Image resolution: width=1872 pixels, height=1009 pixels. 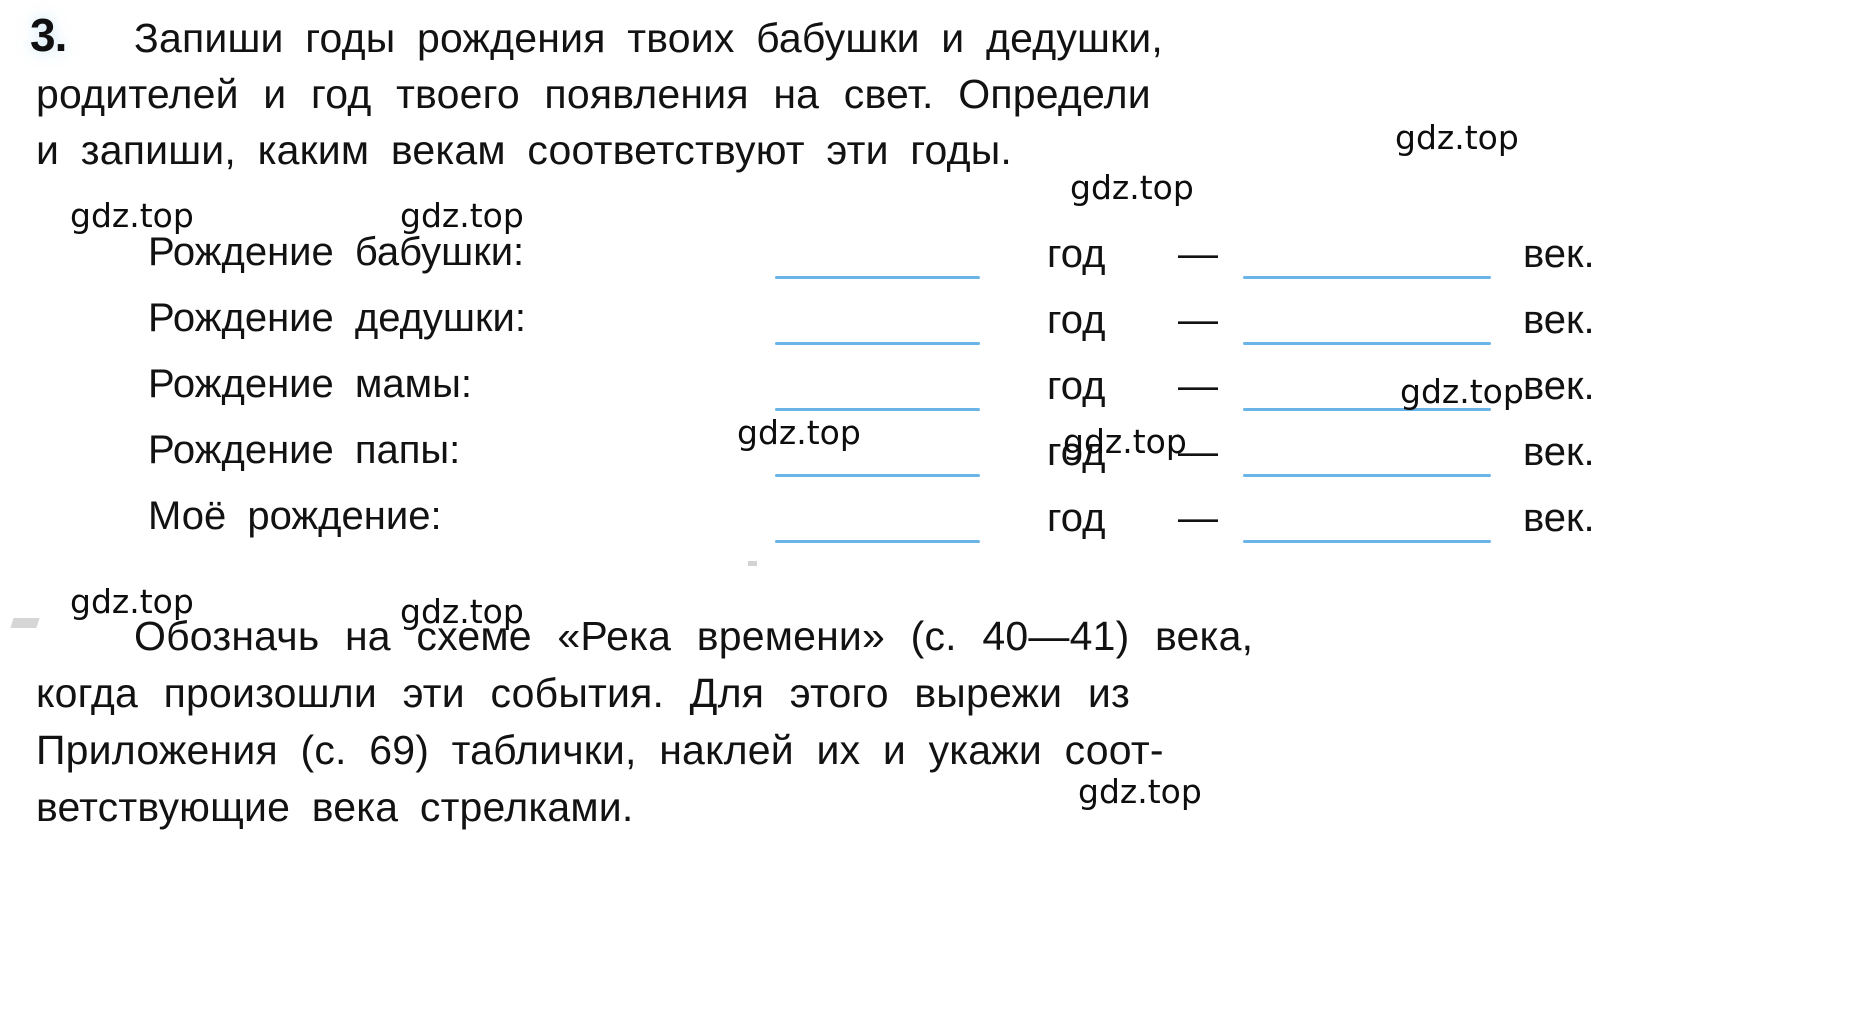 I want to click on year-blank-grandmother, so click(x=877, y=277).